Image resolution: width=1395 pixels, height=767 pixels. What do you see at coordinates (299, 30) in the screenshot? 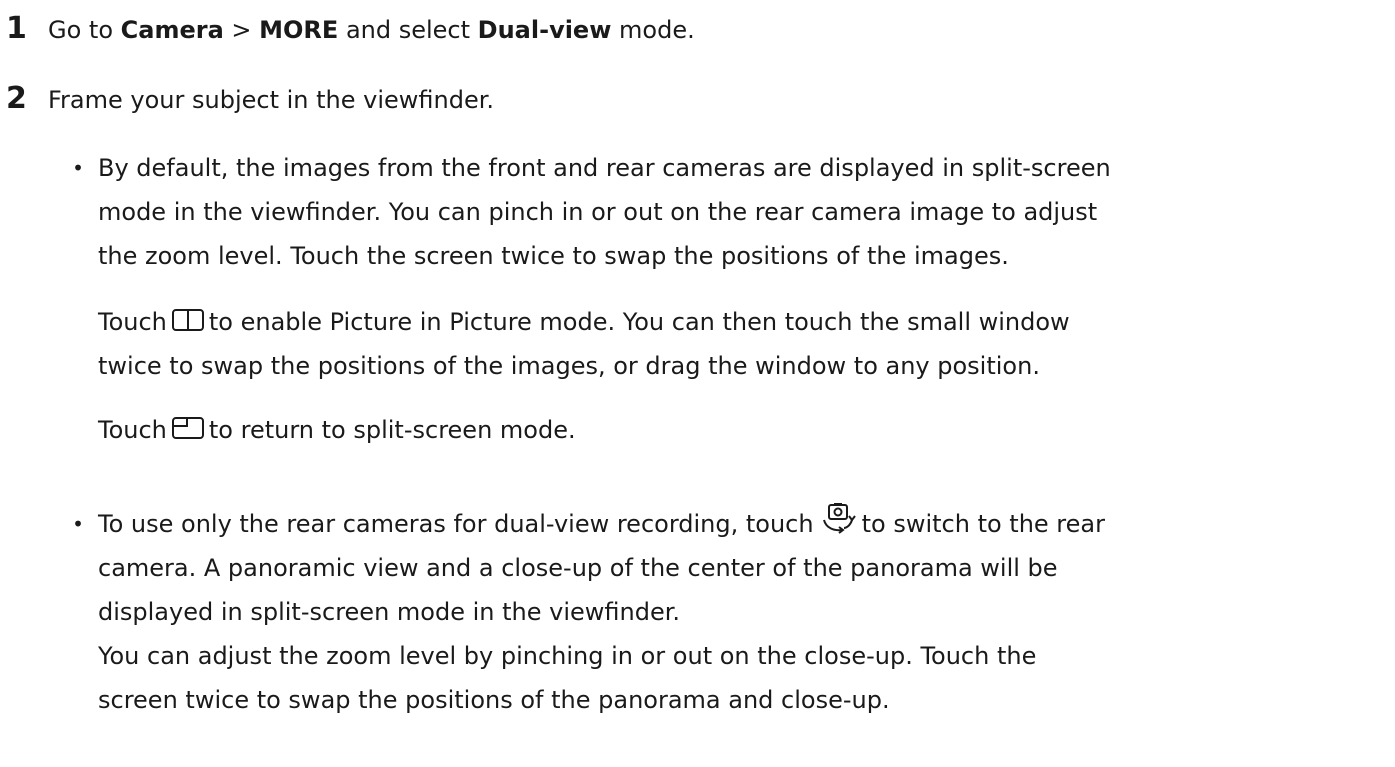
I see `more-label: MORE` at bounding box center [299, 30].